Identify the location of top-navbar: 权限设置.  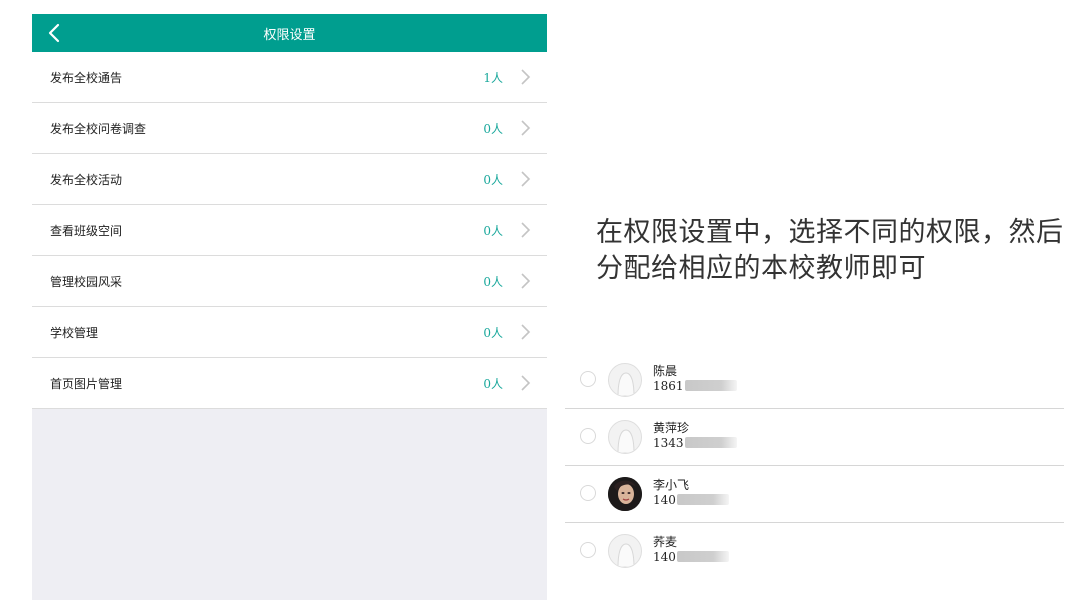
(289, 33).